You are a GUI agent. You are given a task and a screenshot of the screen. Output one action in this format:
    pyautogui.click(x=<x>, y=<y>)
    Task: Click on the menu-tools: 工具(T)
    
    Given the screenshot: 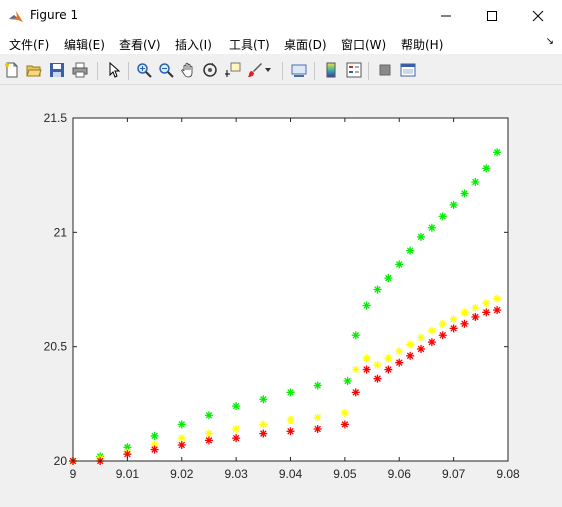 What is the action you would take?
    pyautogui.click(x=249, y=44)
    